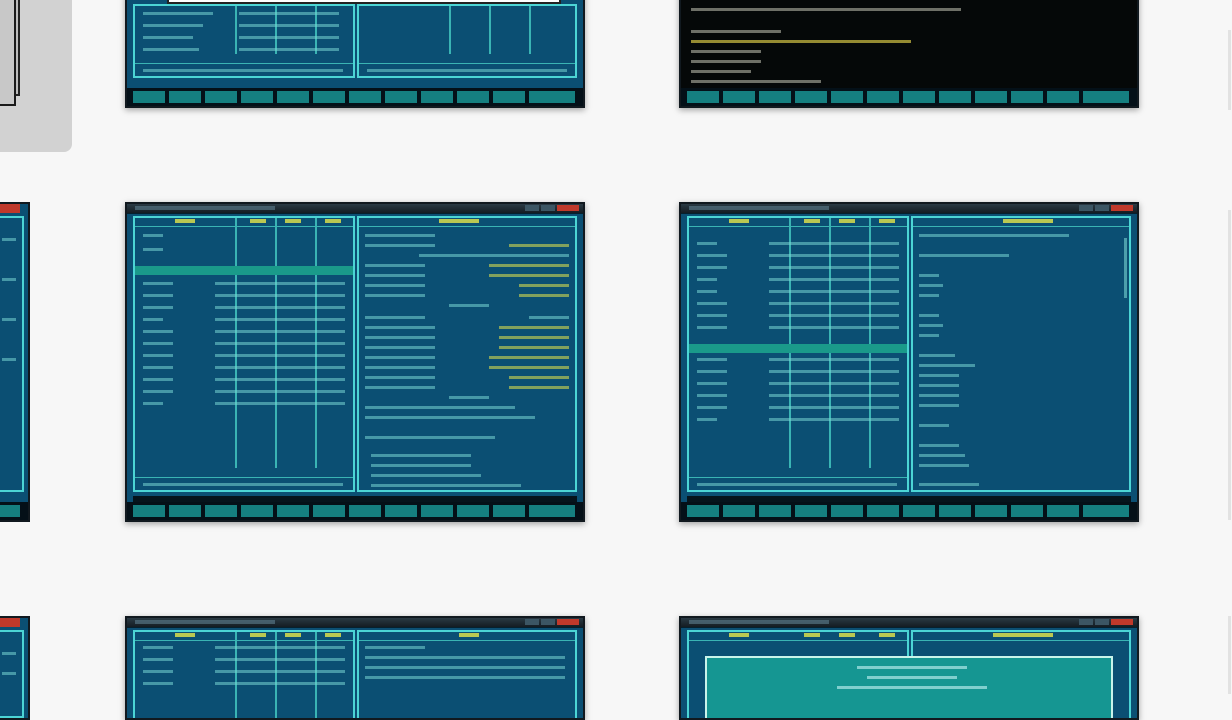 The image size is (1232, 720). I want to click on thumb-bottom-left-partial, so click(15, 668).